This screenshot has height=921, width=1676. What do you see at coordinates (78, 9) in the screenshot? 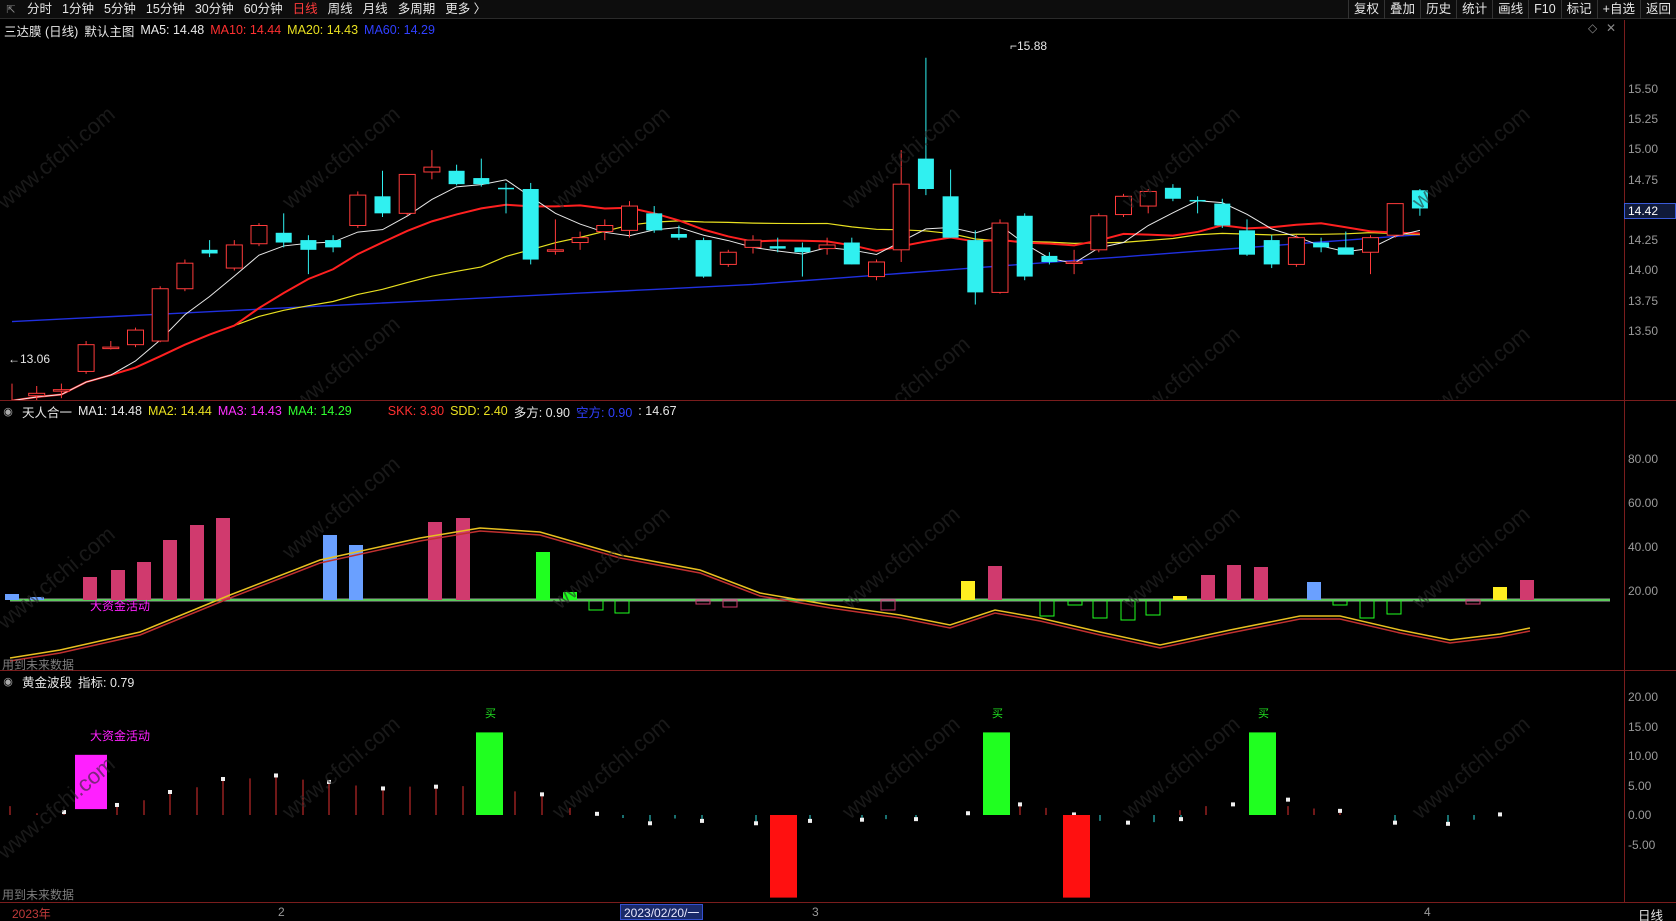
I see `tab-1min: 1分钟` at bounding box center [78, 9].